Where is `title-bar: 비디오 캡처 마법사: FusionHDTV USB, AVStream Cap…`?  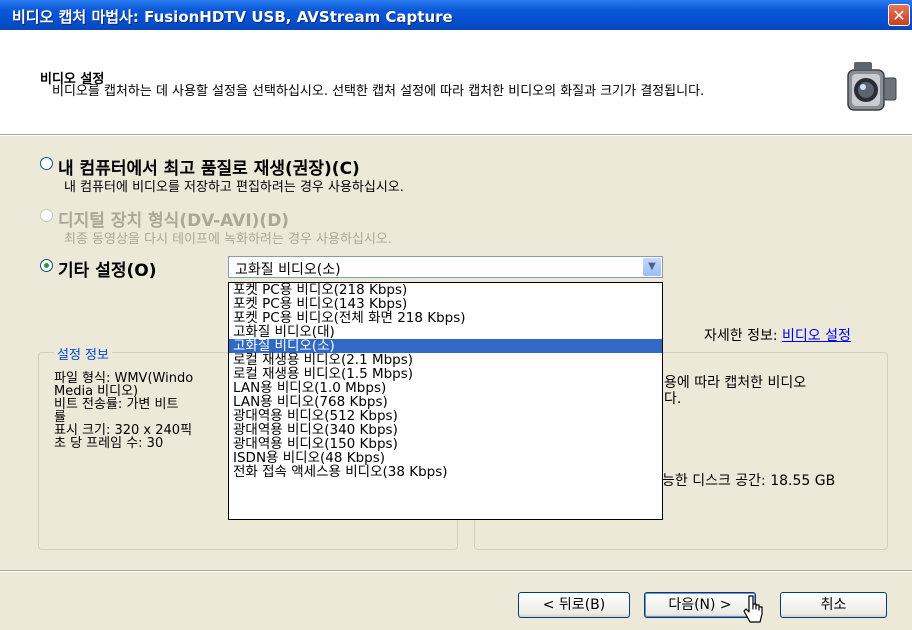 title-bar: 비디오 캡처 마법사: FusionHDTV USB, AVStream Cap… is located at coordinates (456, 15).